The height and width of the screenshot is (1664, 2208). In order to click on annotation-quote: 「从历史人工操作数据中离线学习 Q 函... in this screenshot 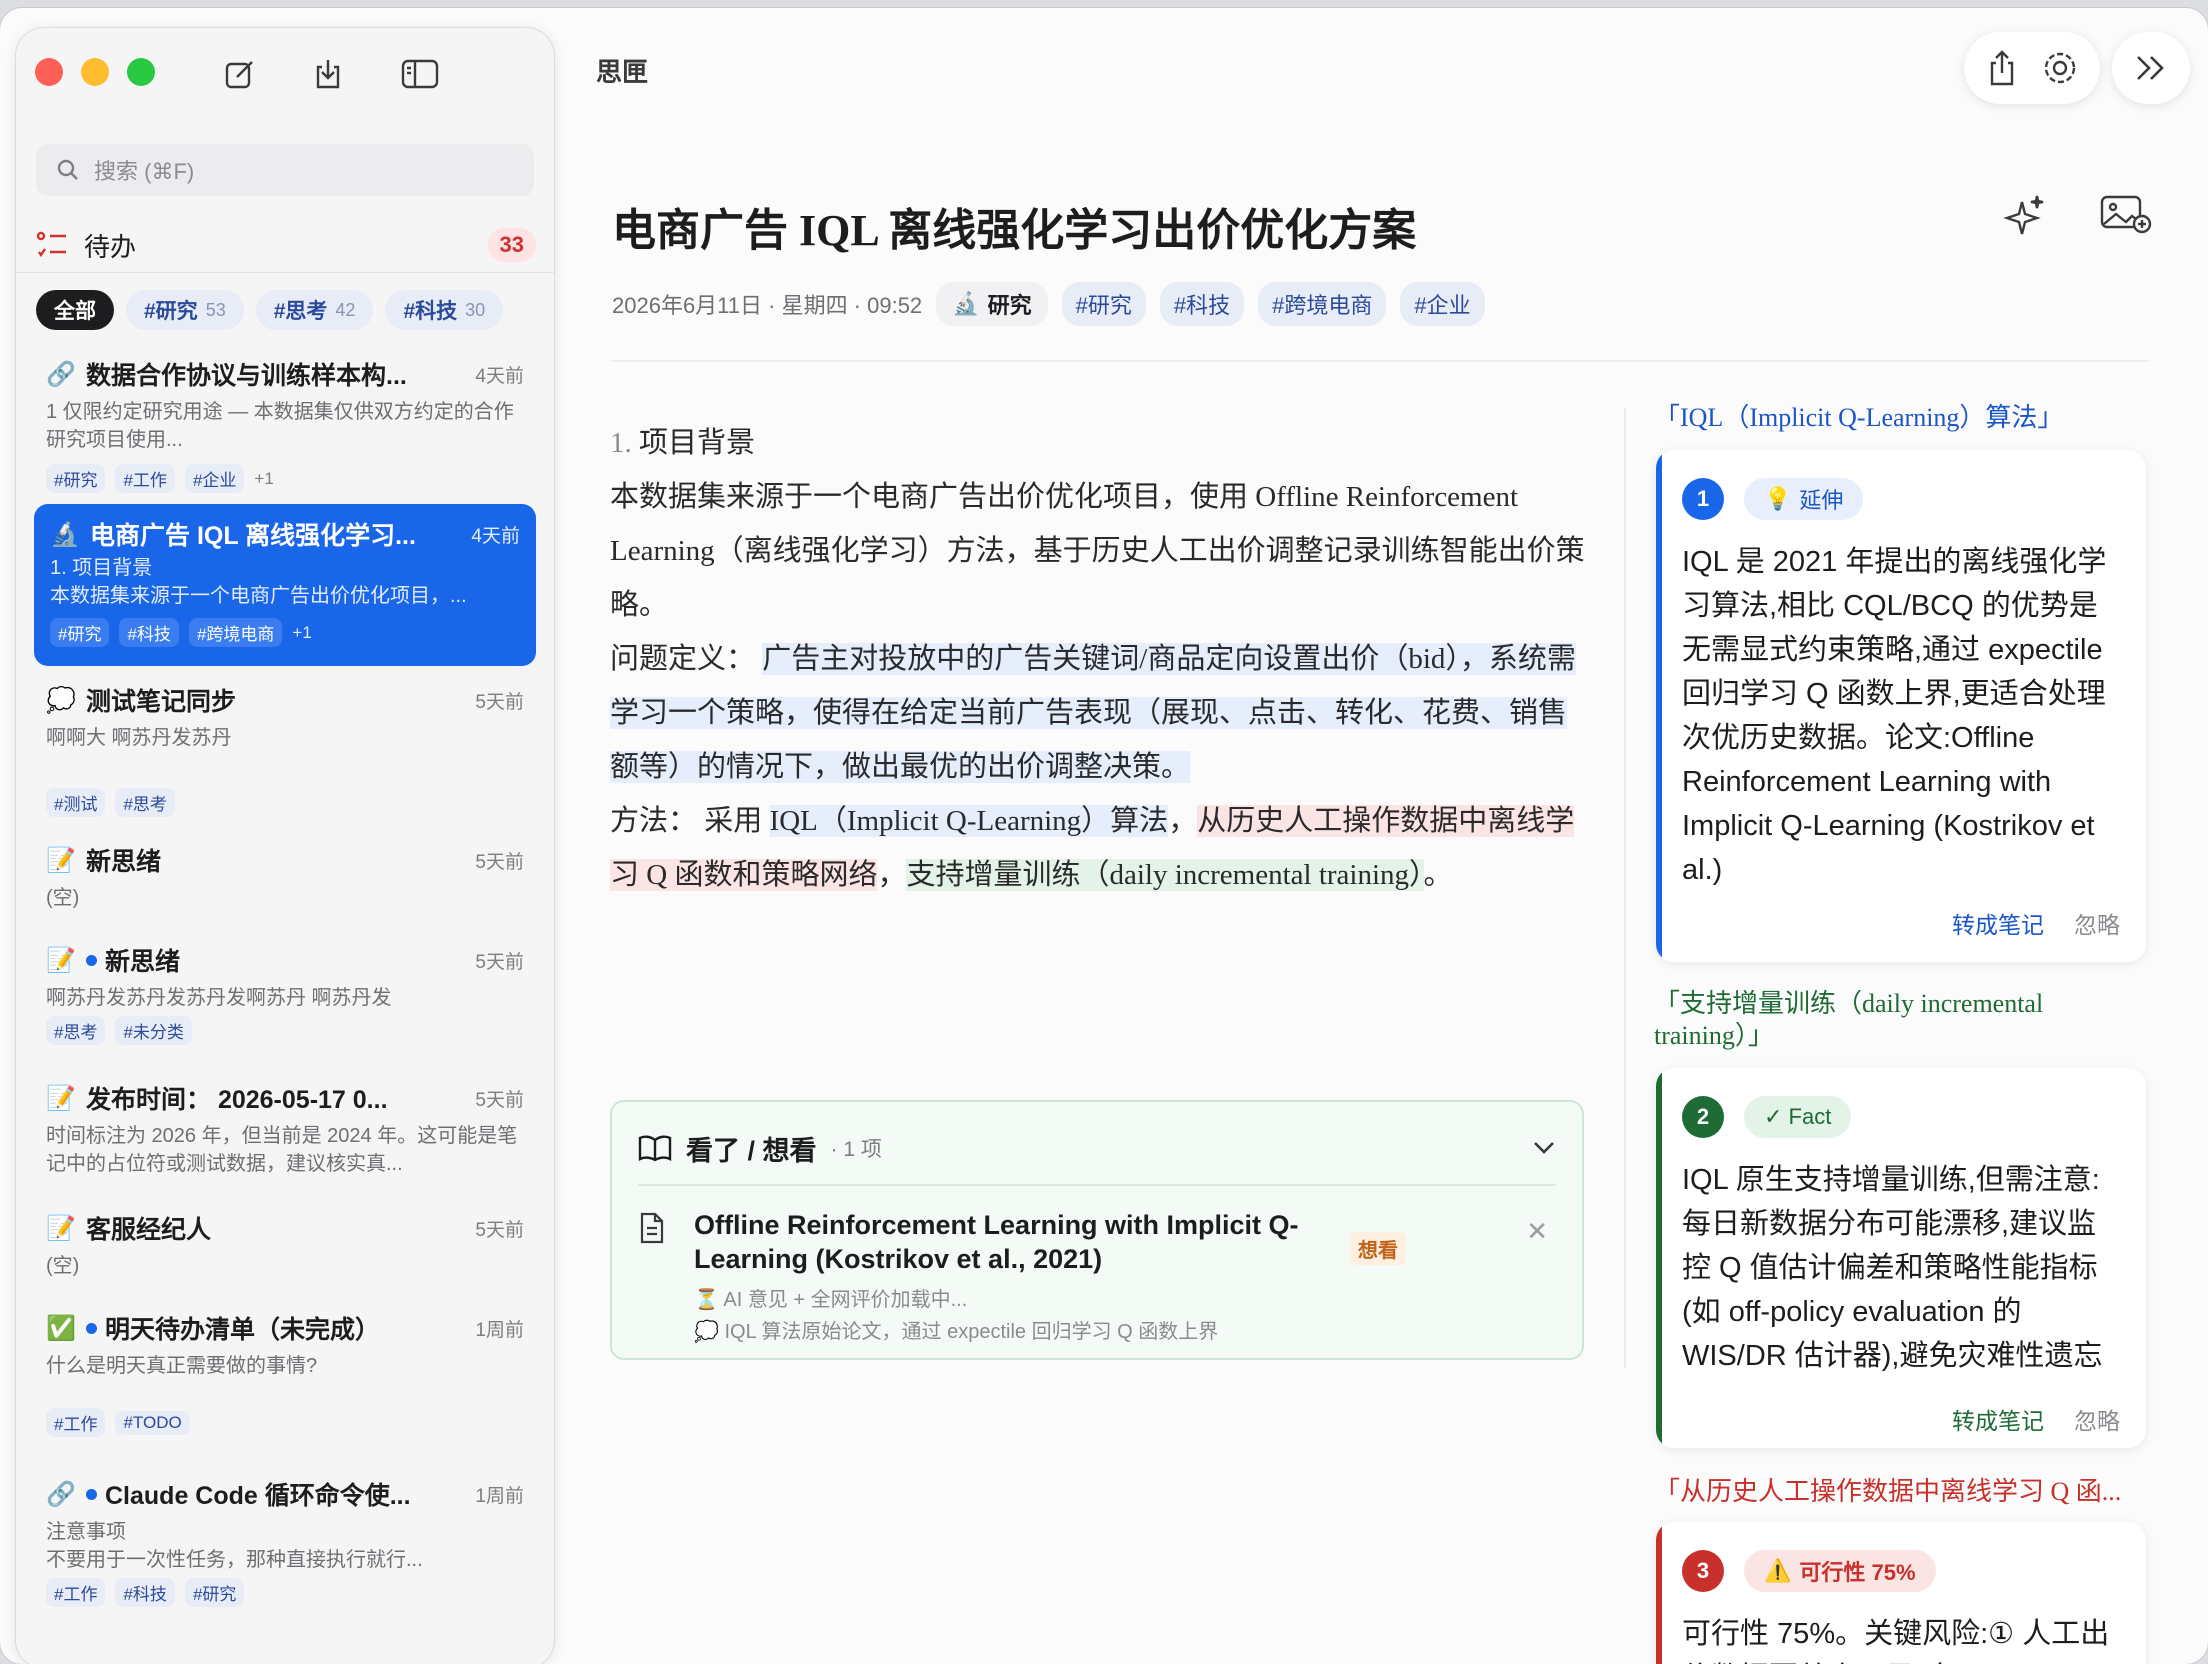, I will do `click(1887, 1492)`.